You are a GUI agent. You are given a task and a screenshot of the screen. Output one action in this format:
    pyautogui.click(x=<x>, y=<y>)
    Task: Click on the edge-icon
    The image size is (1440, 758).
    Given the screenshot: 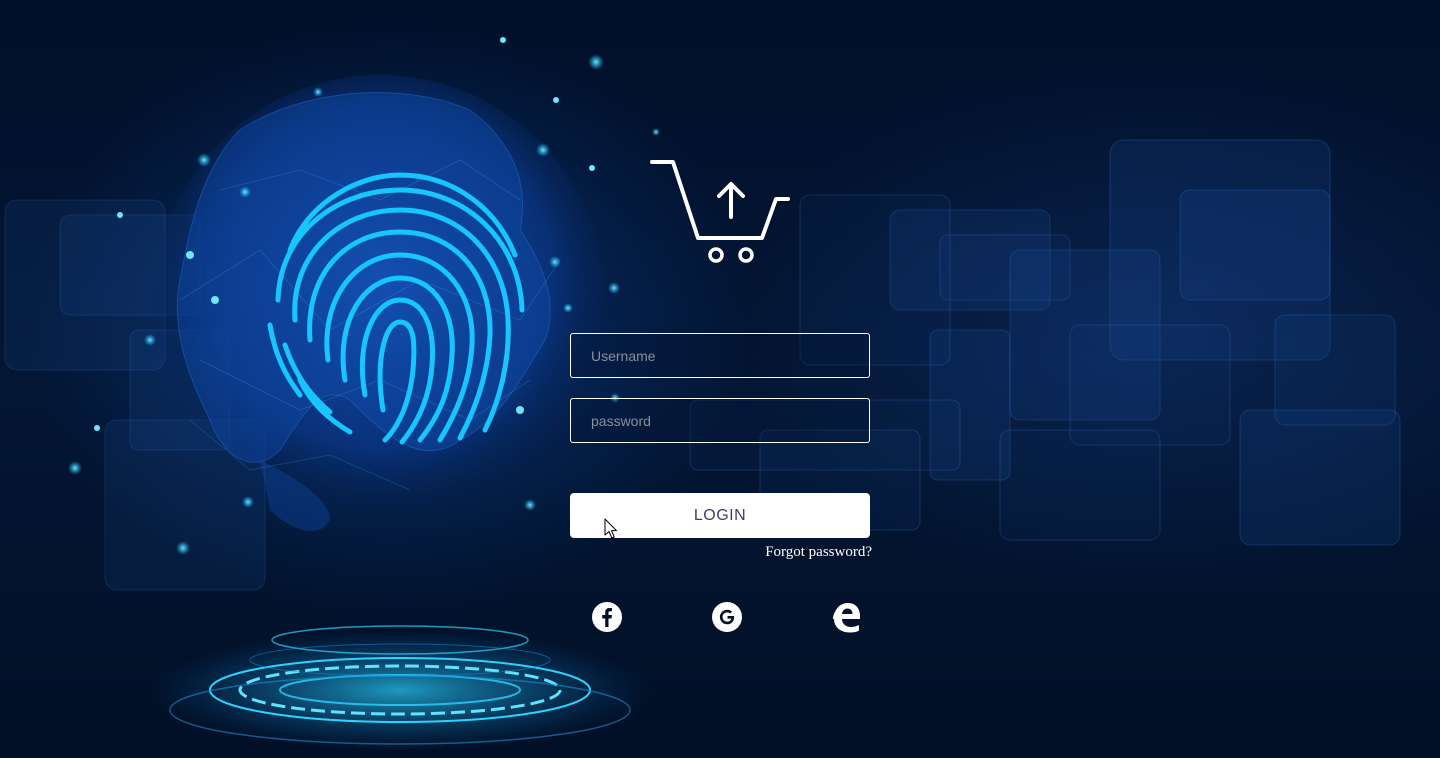 What is the action you would take?
    pyautogui.click(x=846, y=617)
    